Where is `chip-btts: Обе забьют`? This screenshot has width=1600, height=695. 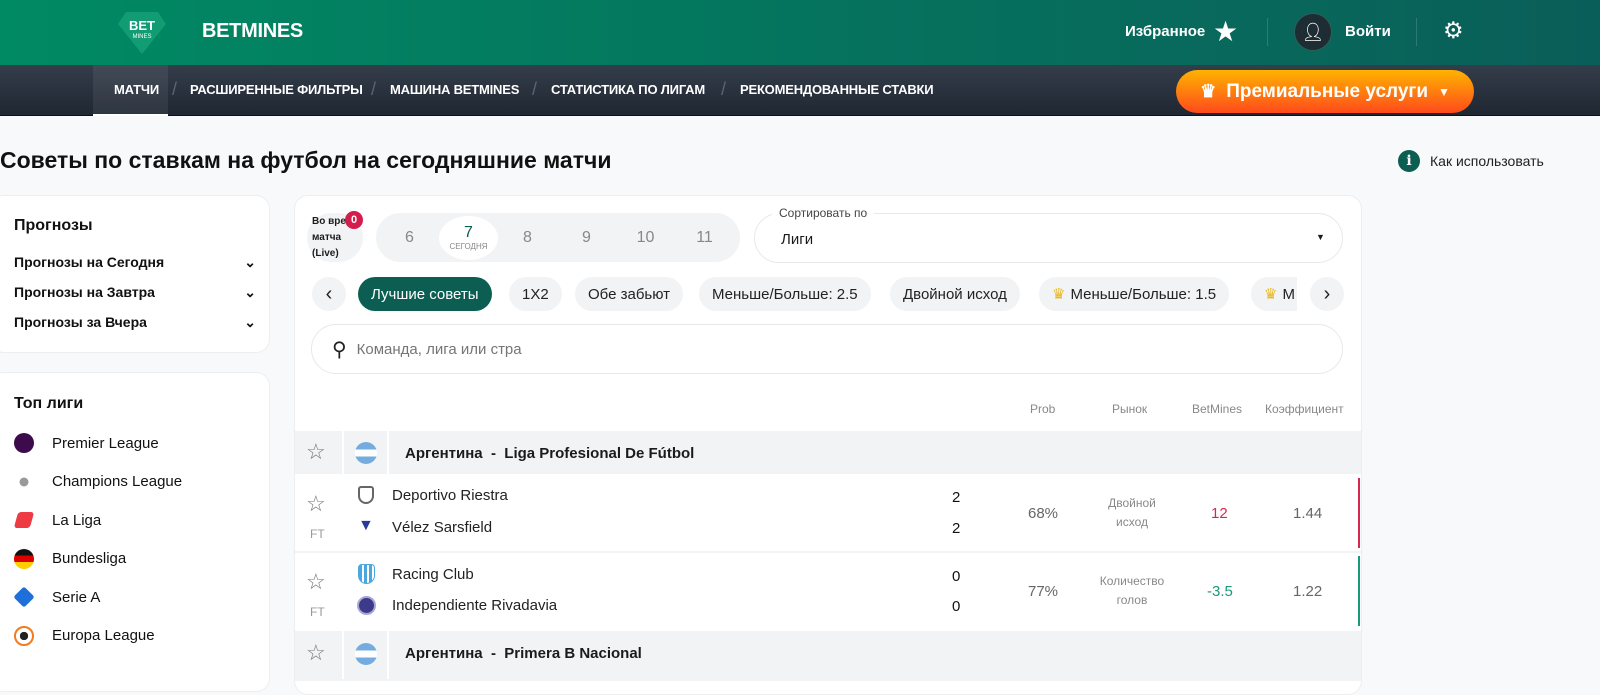 chip-btts: Обе забьют is located at coordinates (629, 294).